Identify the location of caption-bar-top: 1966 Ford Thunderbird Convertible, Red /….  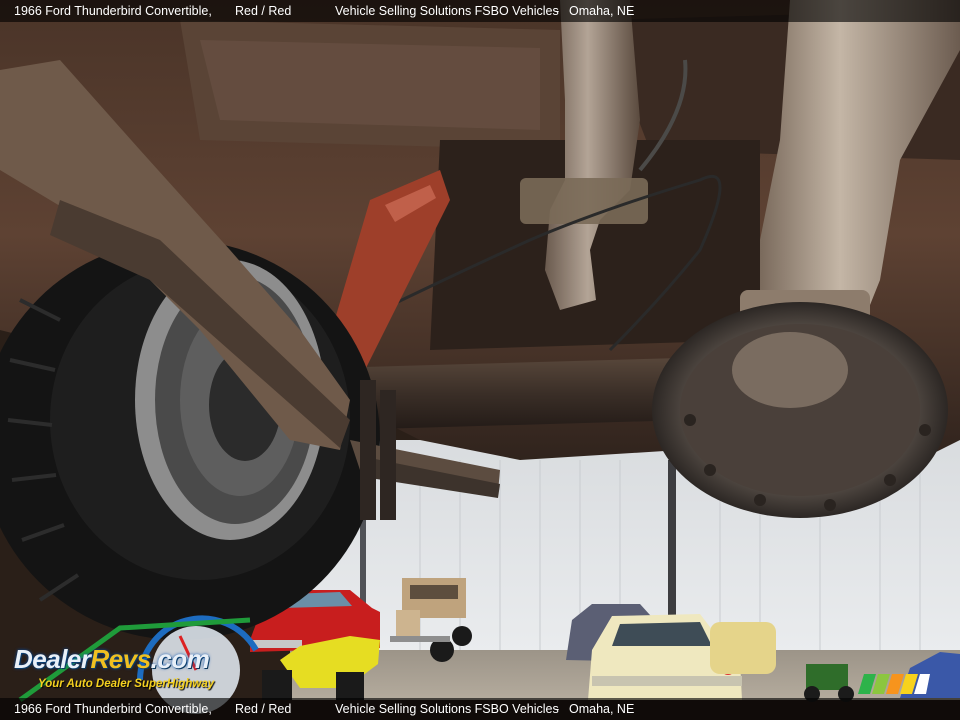
(480, 11).